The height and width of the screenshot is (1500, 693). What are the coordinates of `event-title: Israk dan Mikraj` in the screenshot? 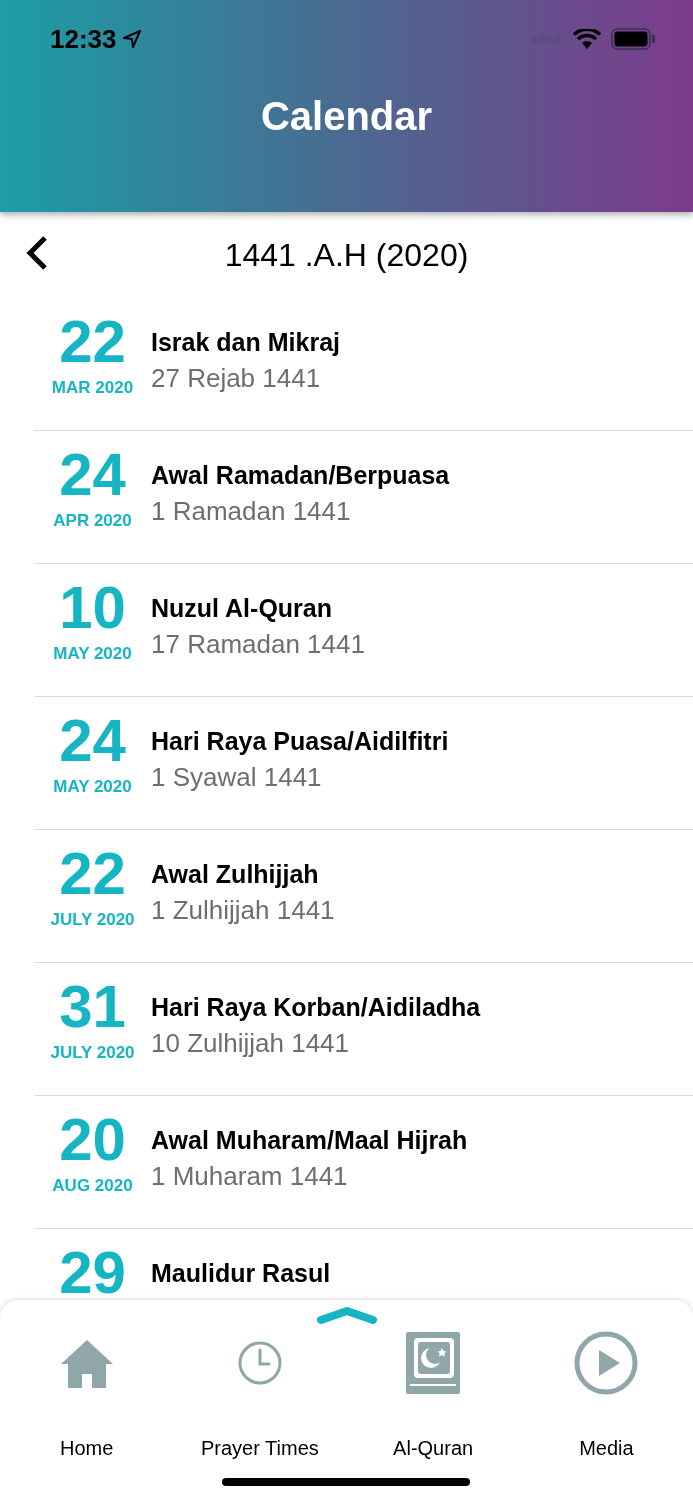 It's located at (245, 342).